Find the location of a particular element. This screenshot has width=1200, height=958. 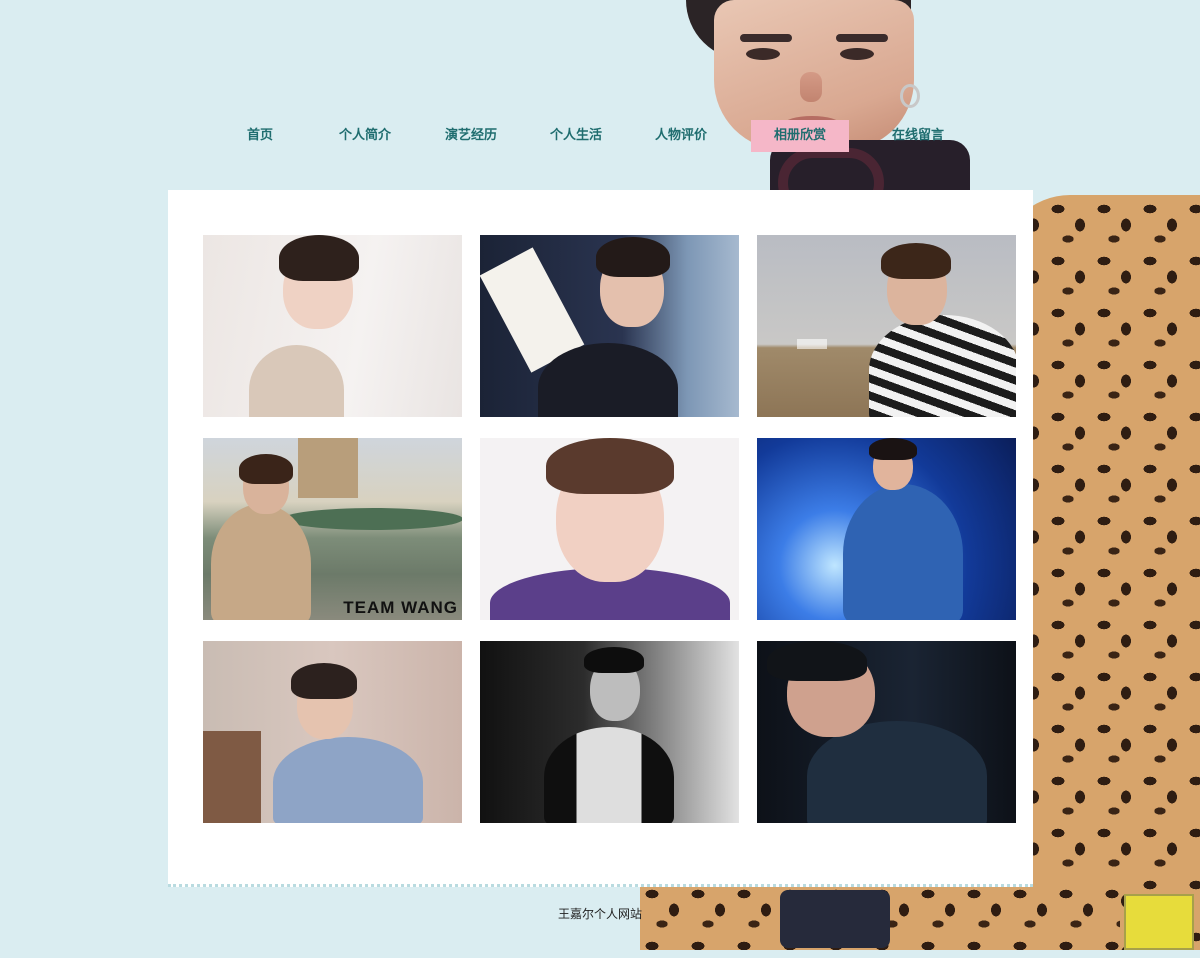

portrait-nose is located at coordinates (811, 87).